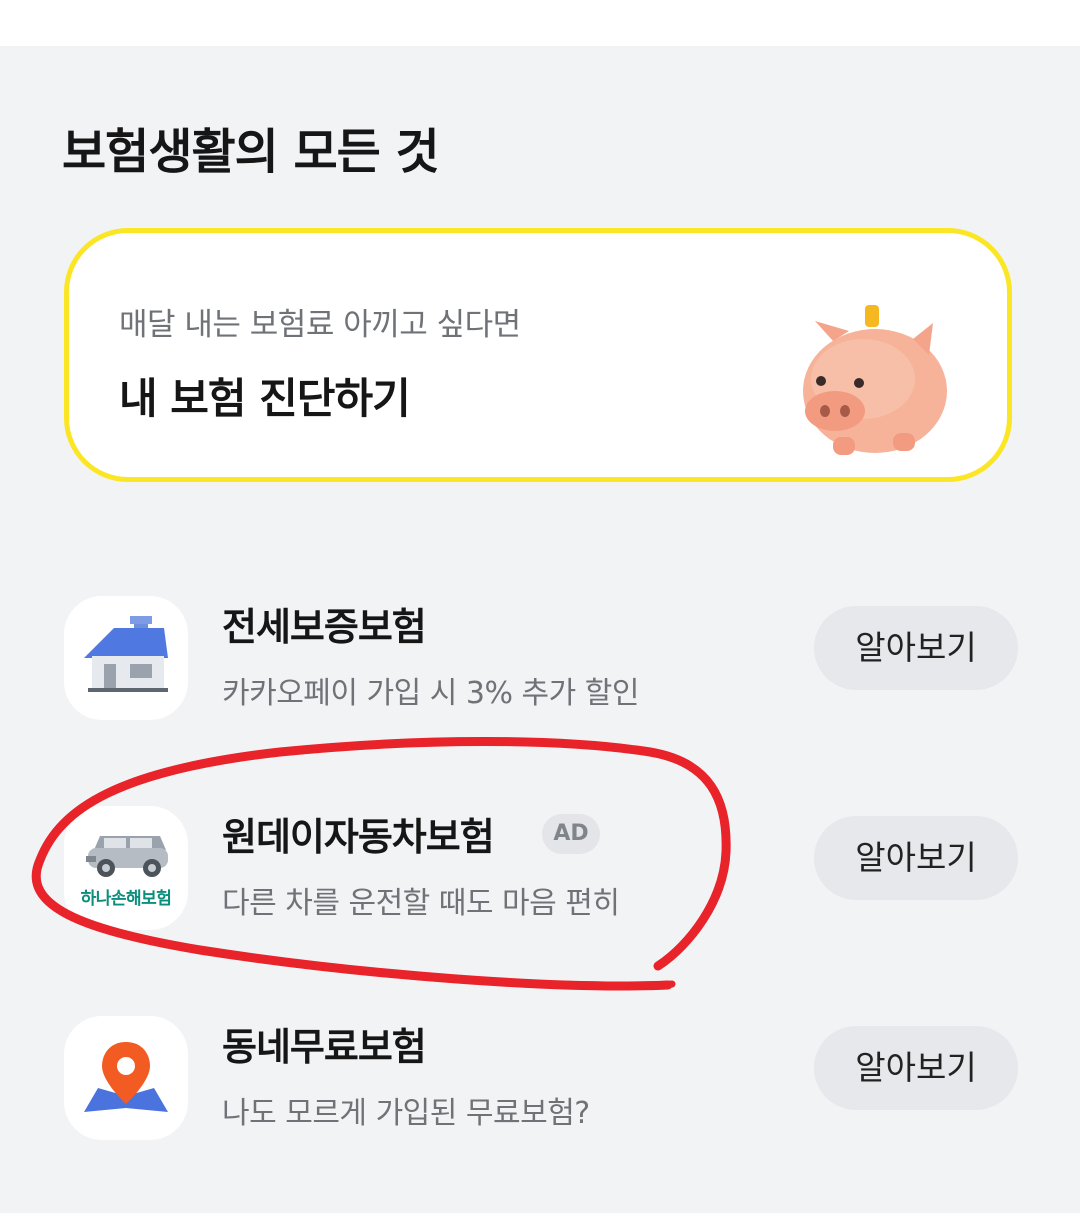  What do you see at coordinates (875, 380) in the screenshot?
I see `piggy-bank-icon` at bounding box center [875, 380].